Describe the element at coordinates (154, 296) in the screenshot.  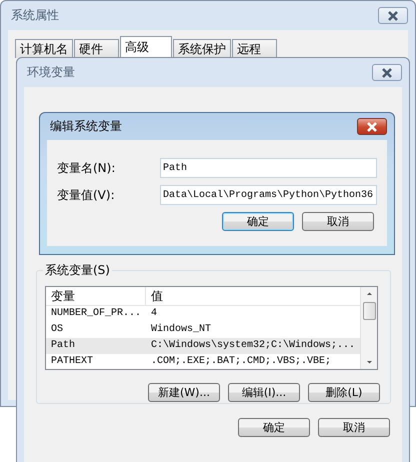
I see `column-header: 值` at that location.